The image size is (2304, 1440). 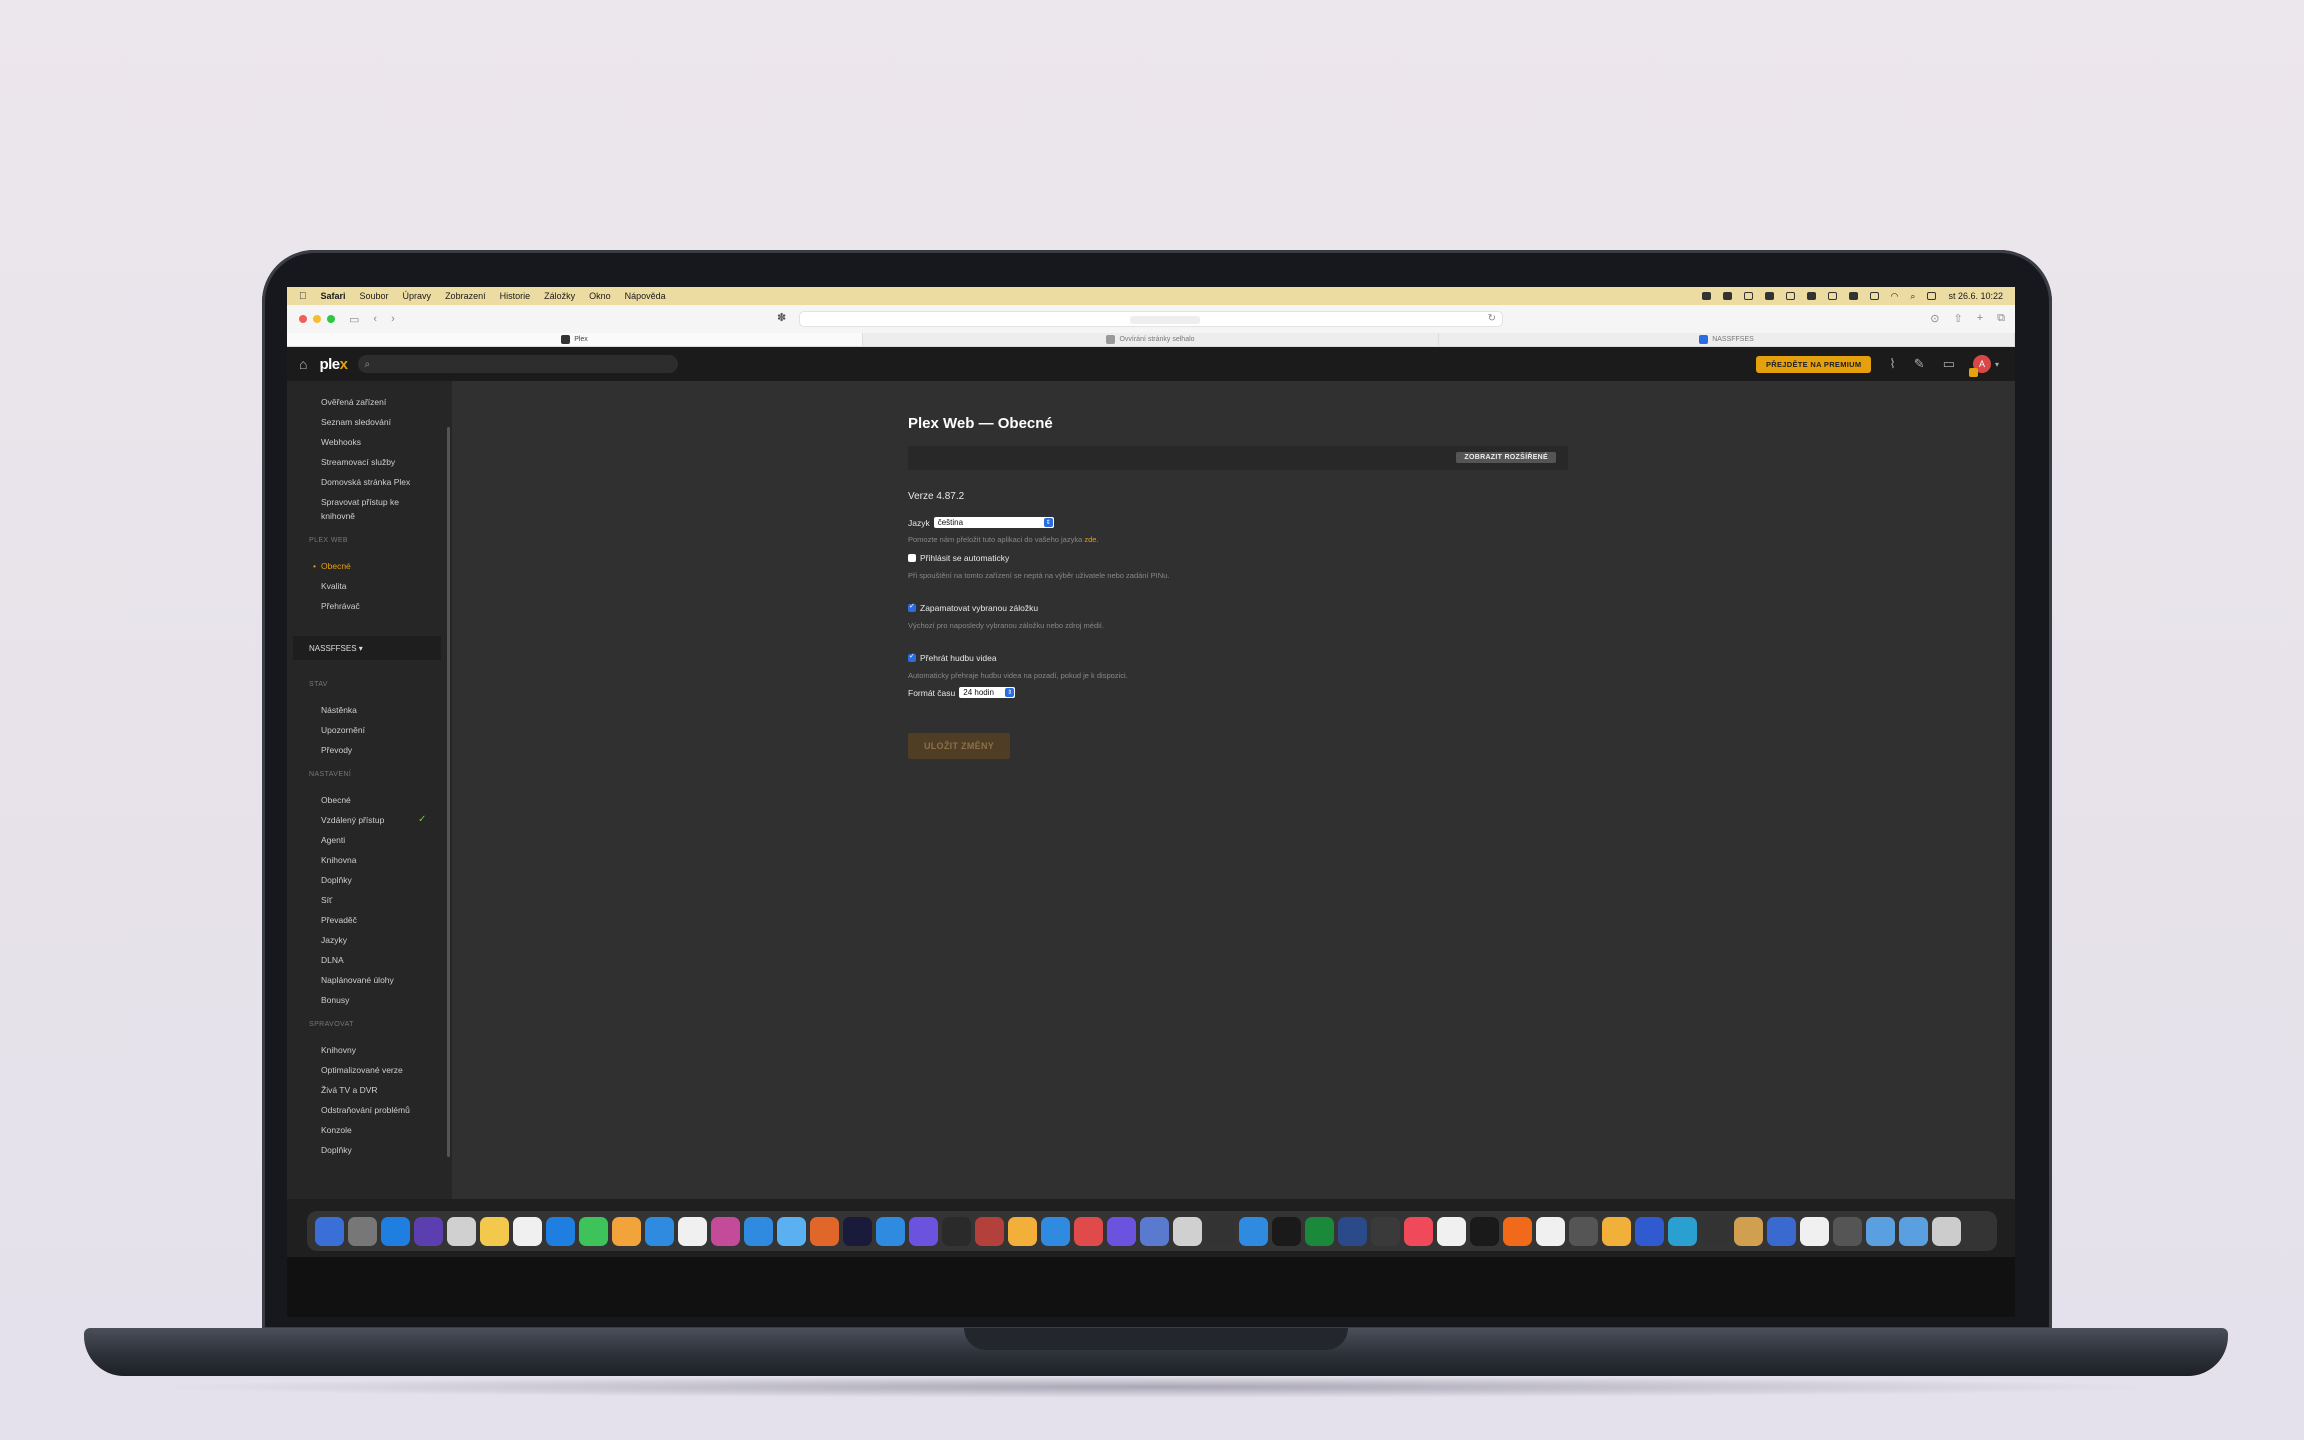 I want to click on show-advanced-button: ZOBRAZIT ROZŠÍŘENÉ, so click(x=1506, y=457).